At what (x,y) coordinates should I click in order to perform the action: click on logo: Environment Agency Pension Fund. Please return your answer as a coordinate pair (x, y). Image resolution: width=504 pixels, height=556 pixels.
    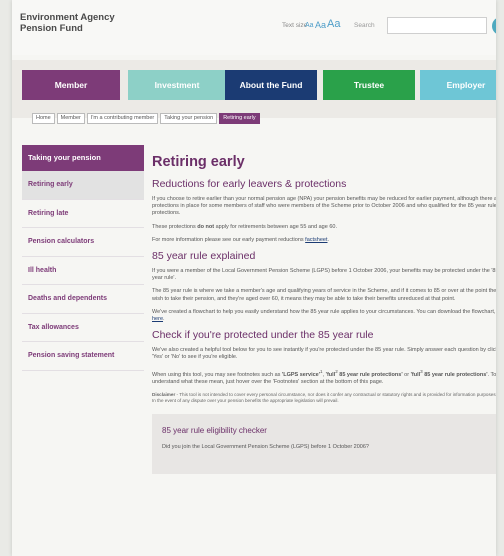
    Looking at the image, I should click on (85, 23).